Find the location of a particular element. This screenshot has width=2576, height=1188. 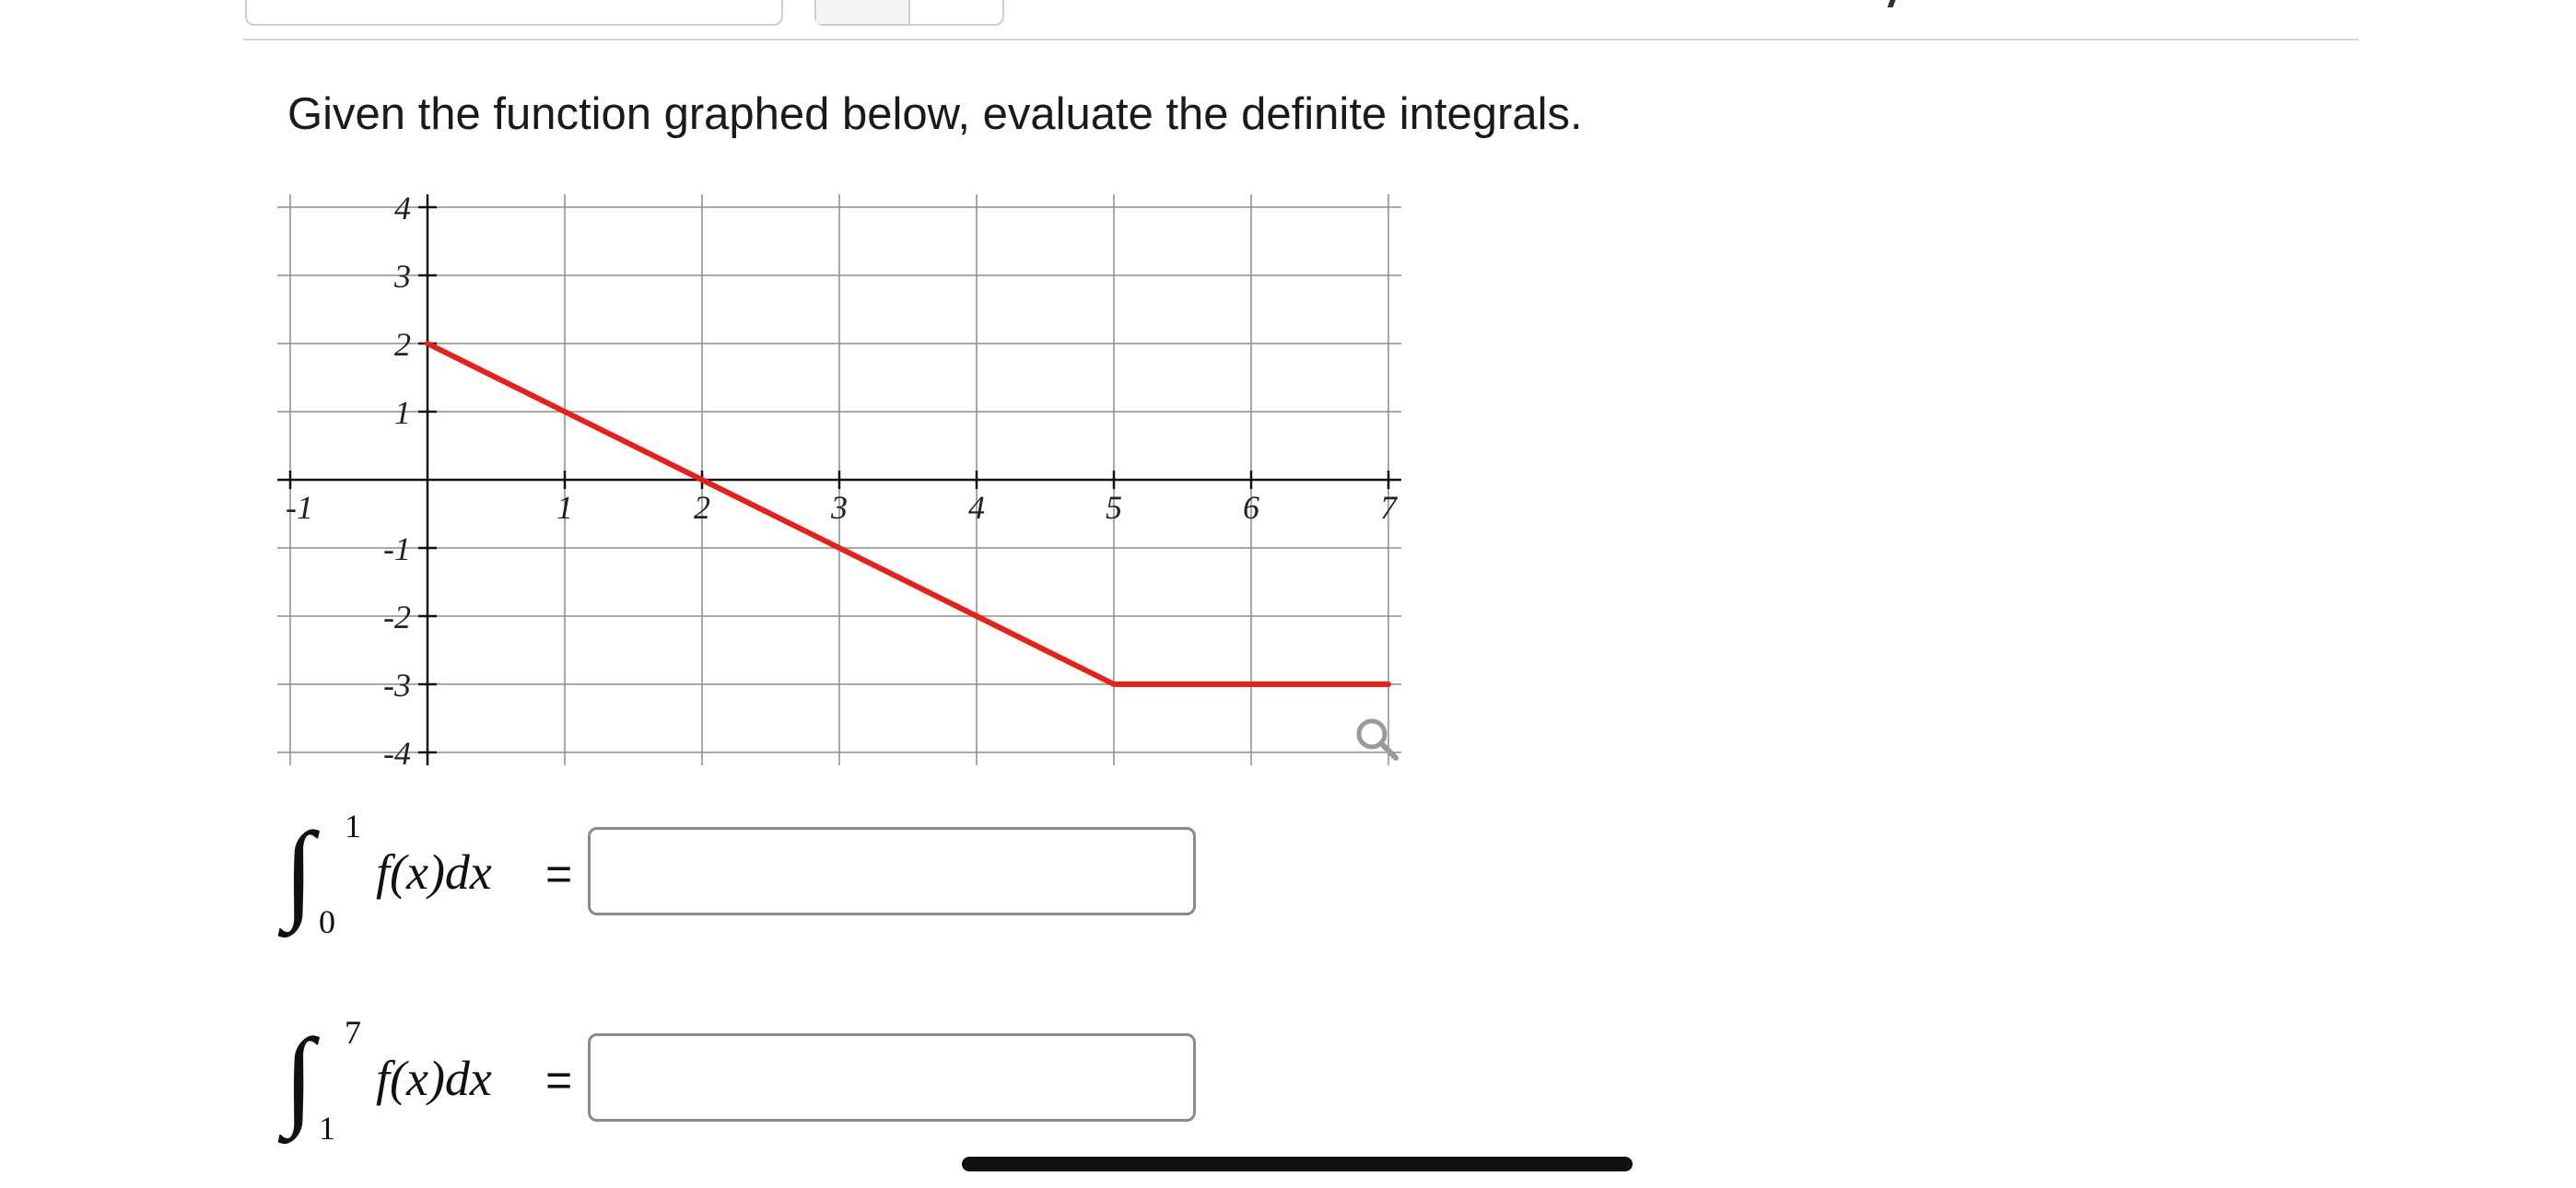

integral-row-2: ∫ 7 1 f(x)dx = is located at coordinates (783, 1080).